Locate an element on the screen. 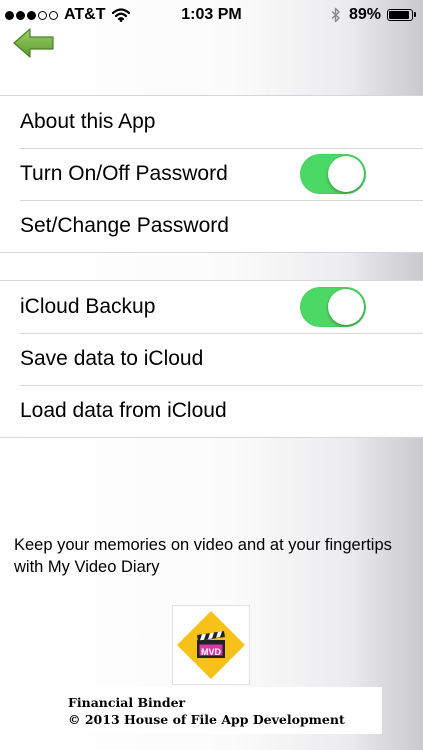 This screenshot has width=423, height=750. row-set-change-password: Set/Change Password is located at coordinates (211, 226).